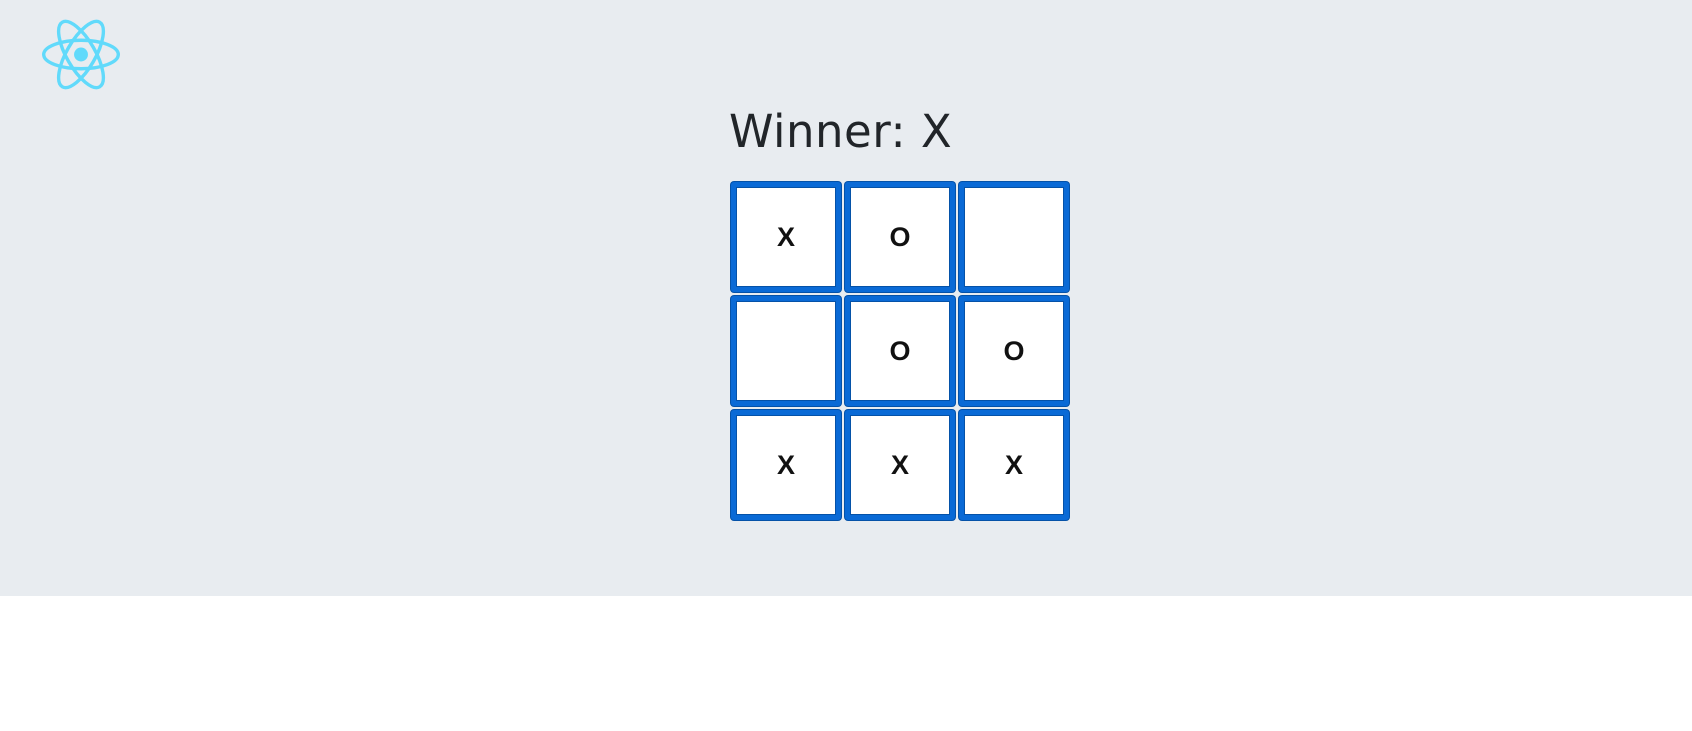 This screenshot has width=1692, height=731. I want to click on board-square-1: O, so click(900, 237).